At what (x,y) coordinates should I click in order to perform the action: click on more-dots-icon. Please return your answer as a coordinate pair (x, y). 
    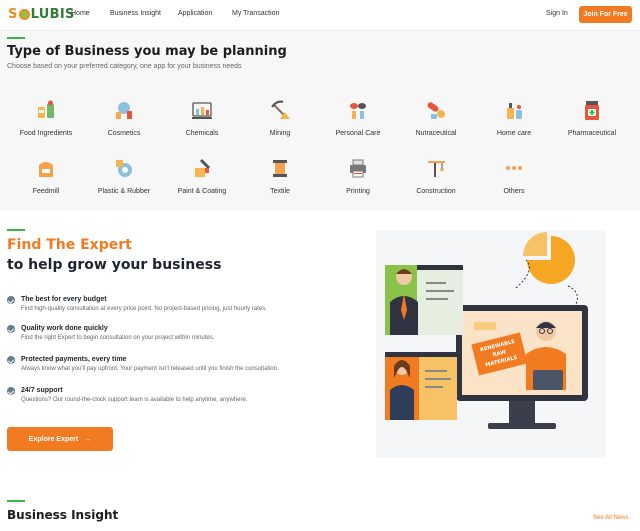
    Looking at the image, I should click on (514, 168).